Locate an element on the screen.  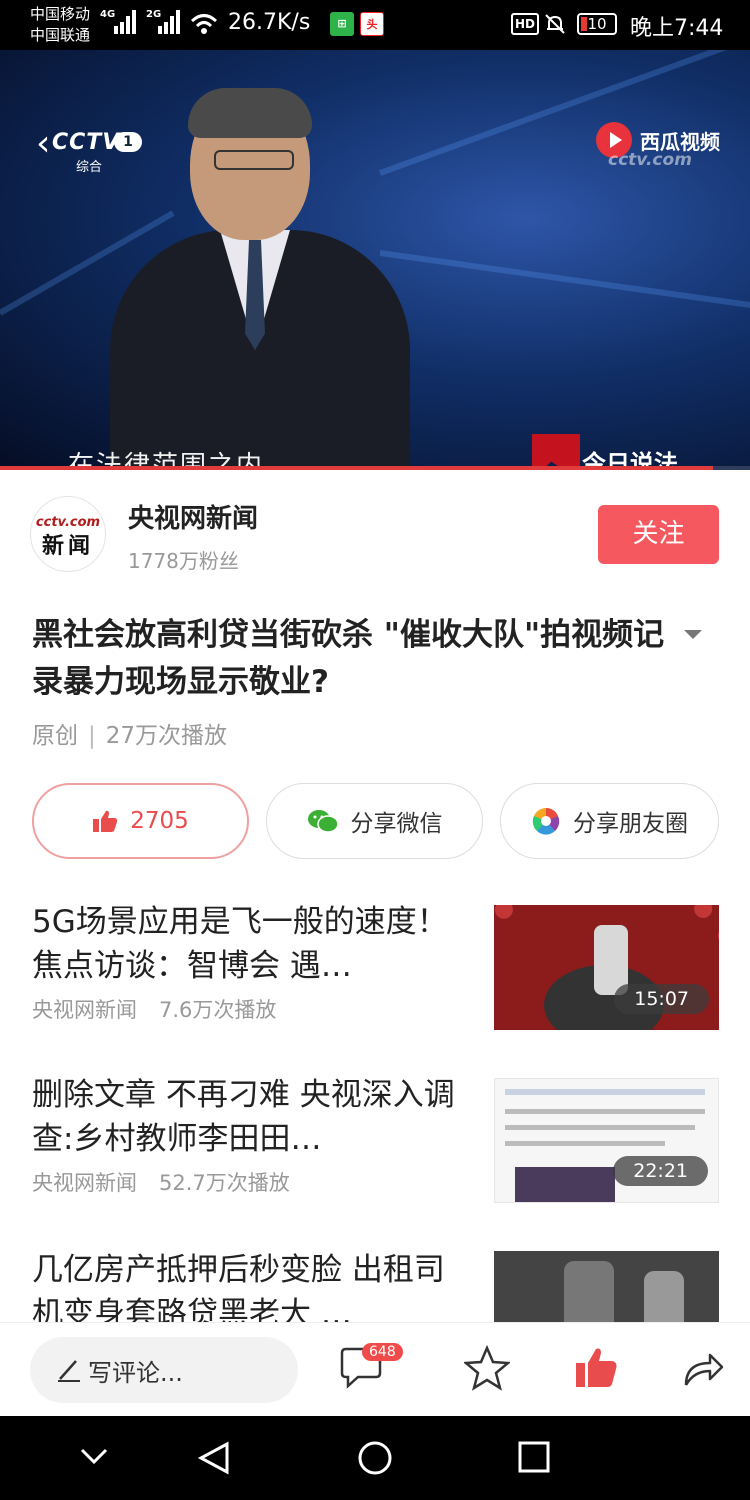
presenter-image is located at coordinates (260, 279).